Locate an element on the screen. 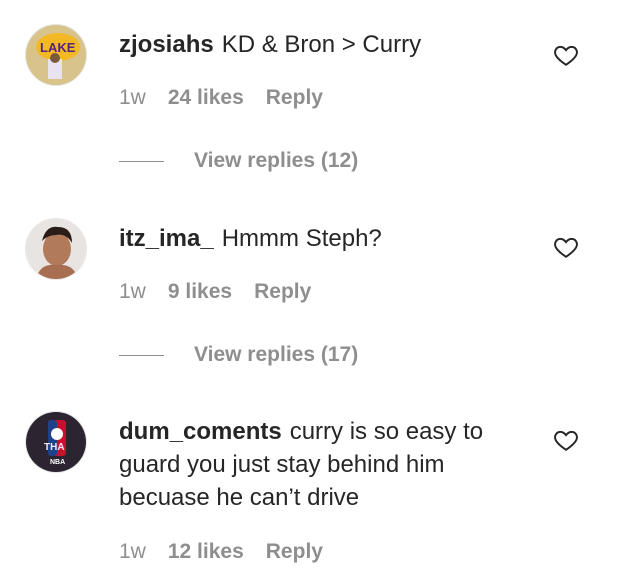 This screenshot has width=618, height=587. nba-logo-avatar: THA NBA is located at coordinates (56, 442).